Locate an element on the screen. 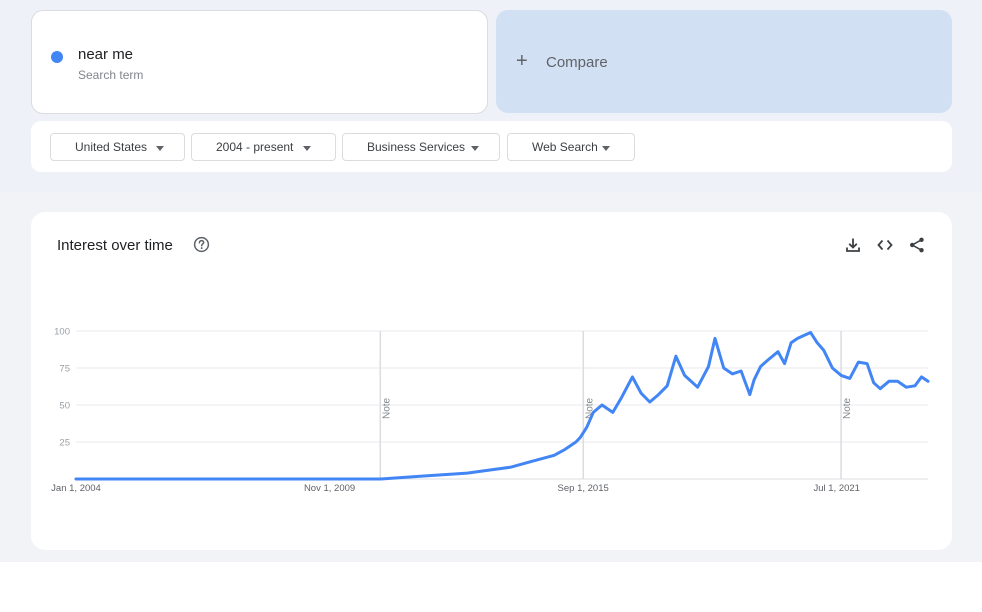 The height and width of the screenshot is (612, 982). plus-icon: + is located at coordinates (522, 61).